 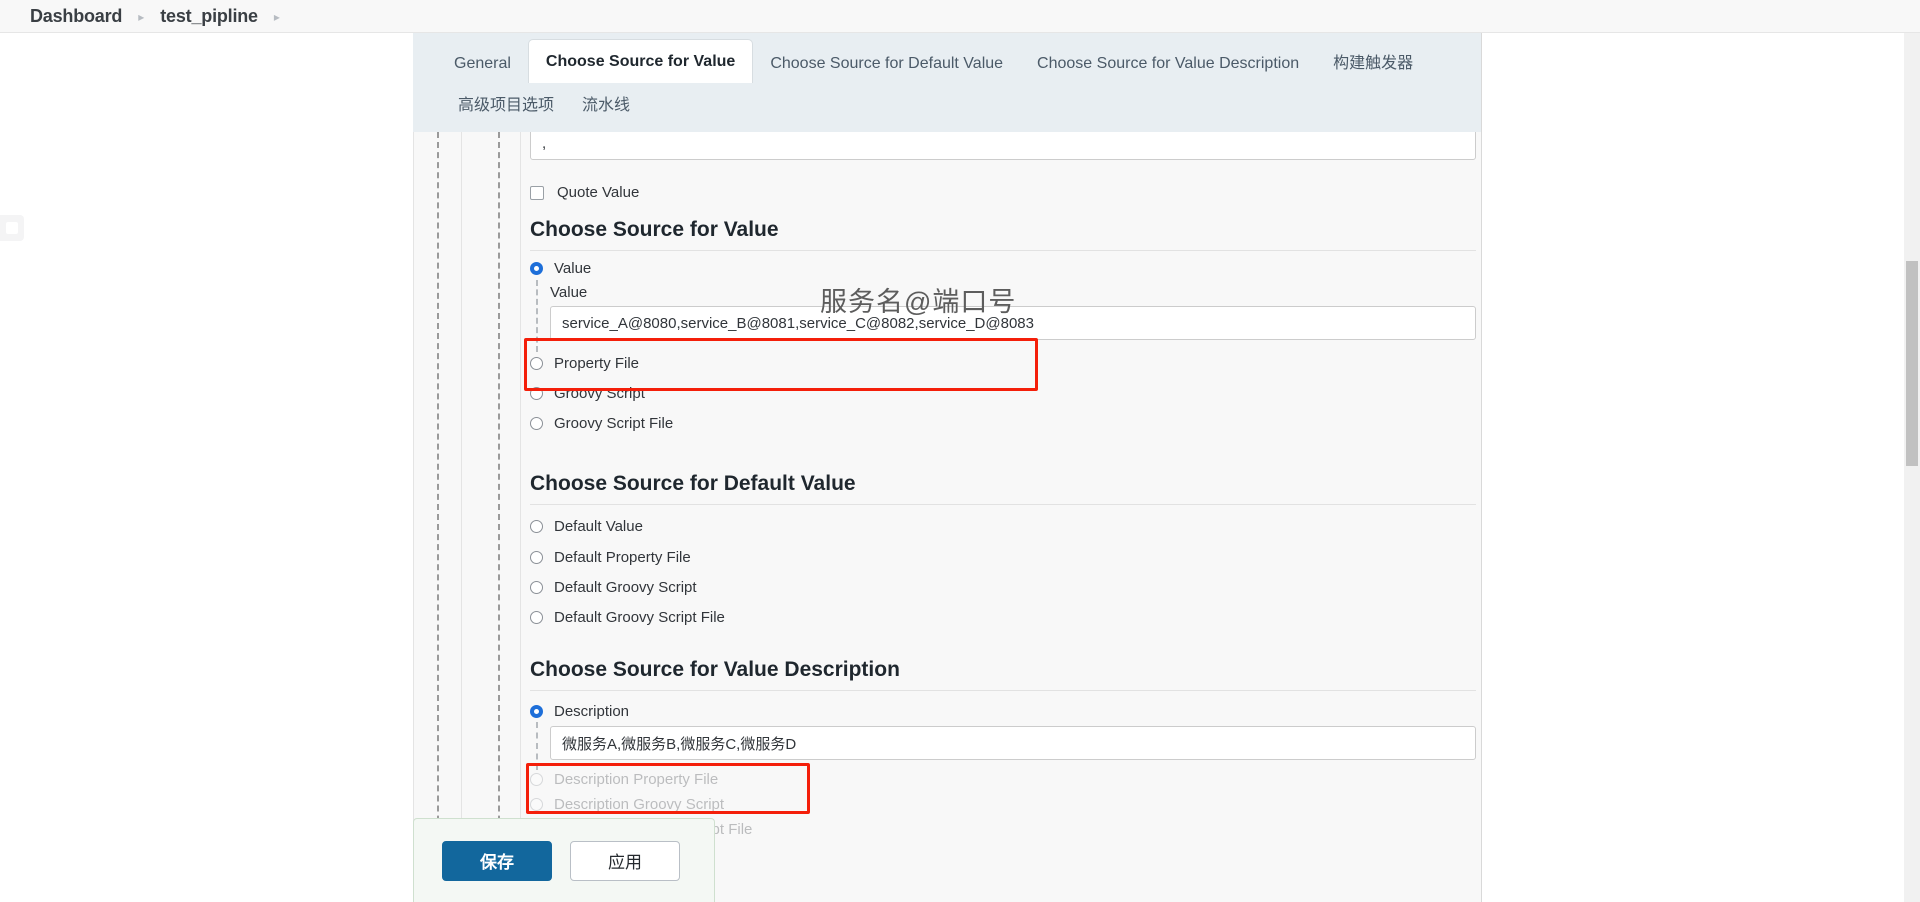 What do you see at coordinates (76, 16) in the screenshot?
I see `breadcrumb-item-dashboard: Dashboard` at bounding box center [76, 16].